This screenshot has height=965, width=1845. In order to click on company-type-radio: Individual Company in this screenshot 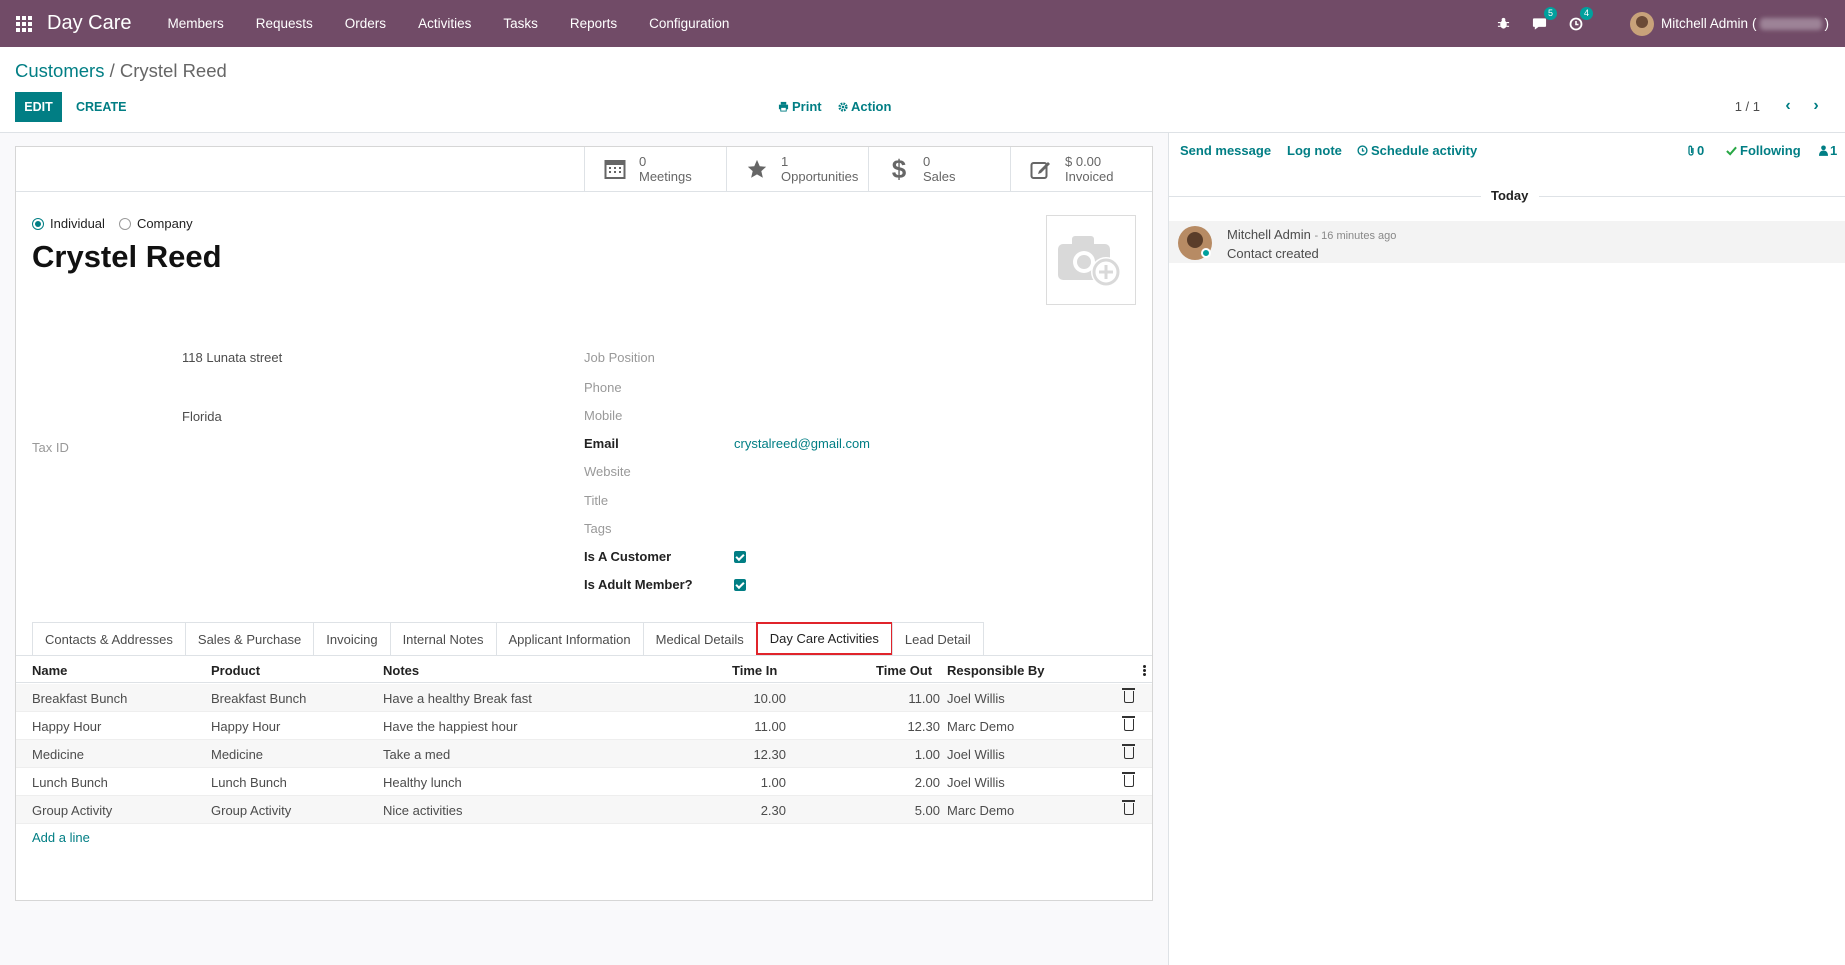, I will do `click(119, 223)`.